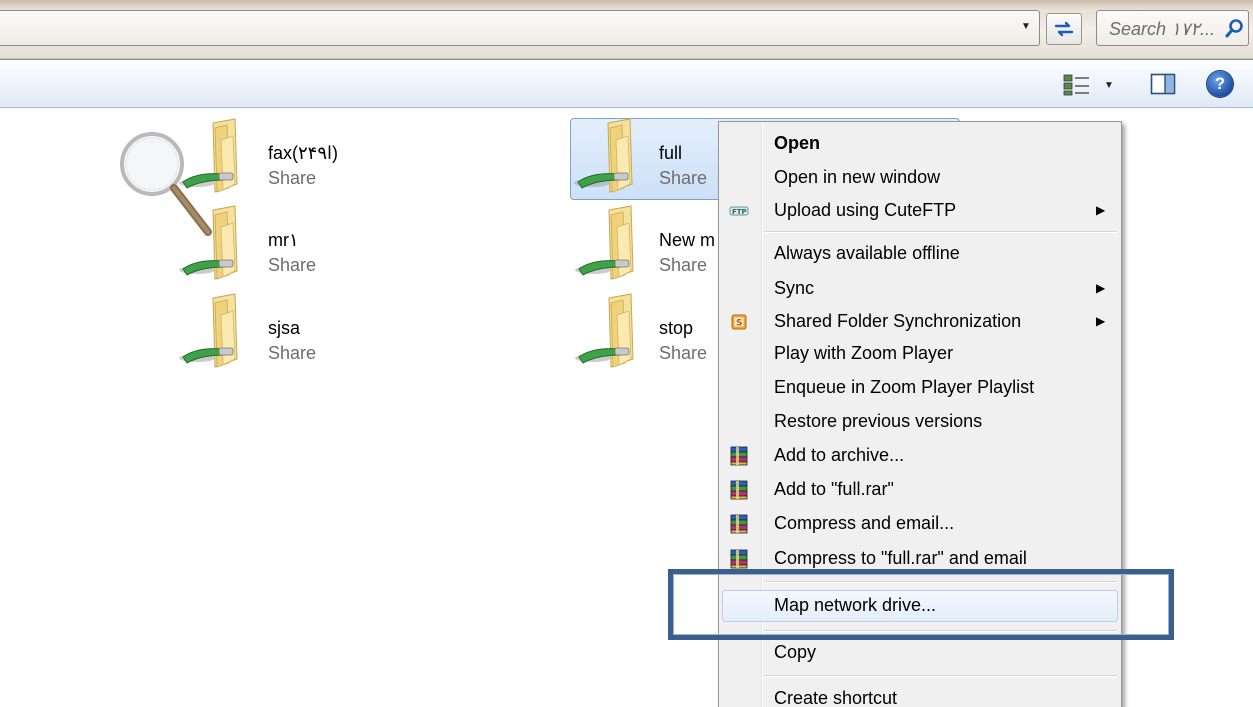 This screenshot has width=1253, height=707. I want to click on refresh-arrows-icon, so click(1064, 29).